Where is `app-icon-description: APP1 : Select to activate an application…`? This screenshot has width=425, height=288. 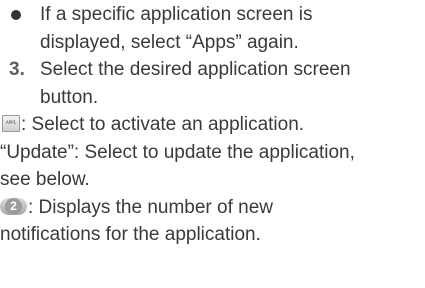 app-icon-description: APP1 : Select to activate an application… is located at coordinates (212, 125).